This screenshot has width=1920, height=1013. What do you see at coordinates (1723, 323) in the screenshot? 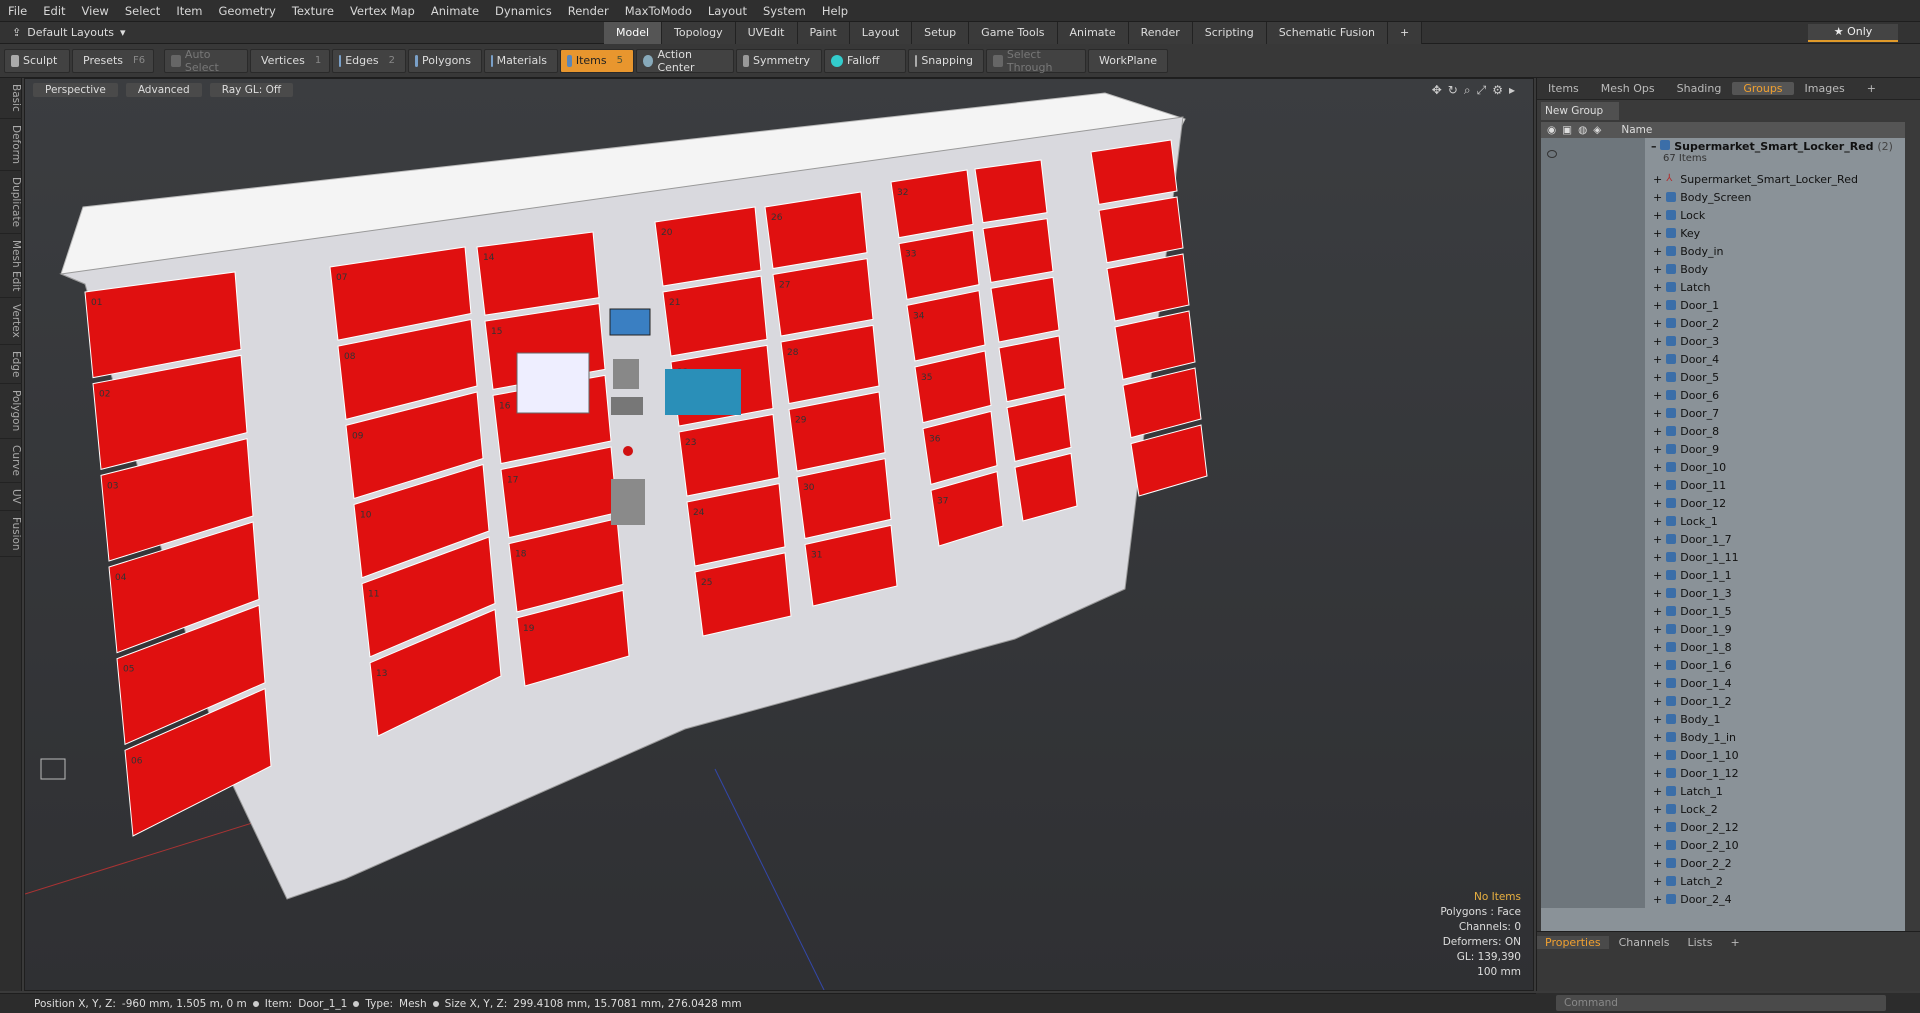
I see `list-item: + Door_2` at bounding box center [1723, 323].